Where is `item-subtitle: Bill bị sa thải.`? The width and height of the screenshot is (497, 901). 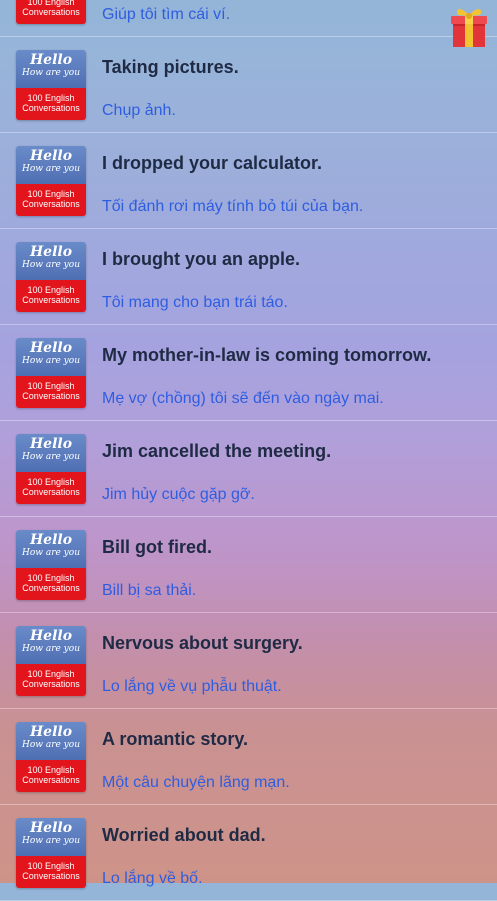 item-subtitle: Bill bị sa thải. is located at coordinates (149, 590).